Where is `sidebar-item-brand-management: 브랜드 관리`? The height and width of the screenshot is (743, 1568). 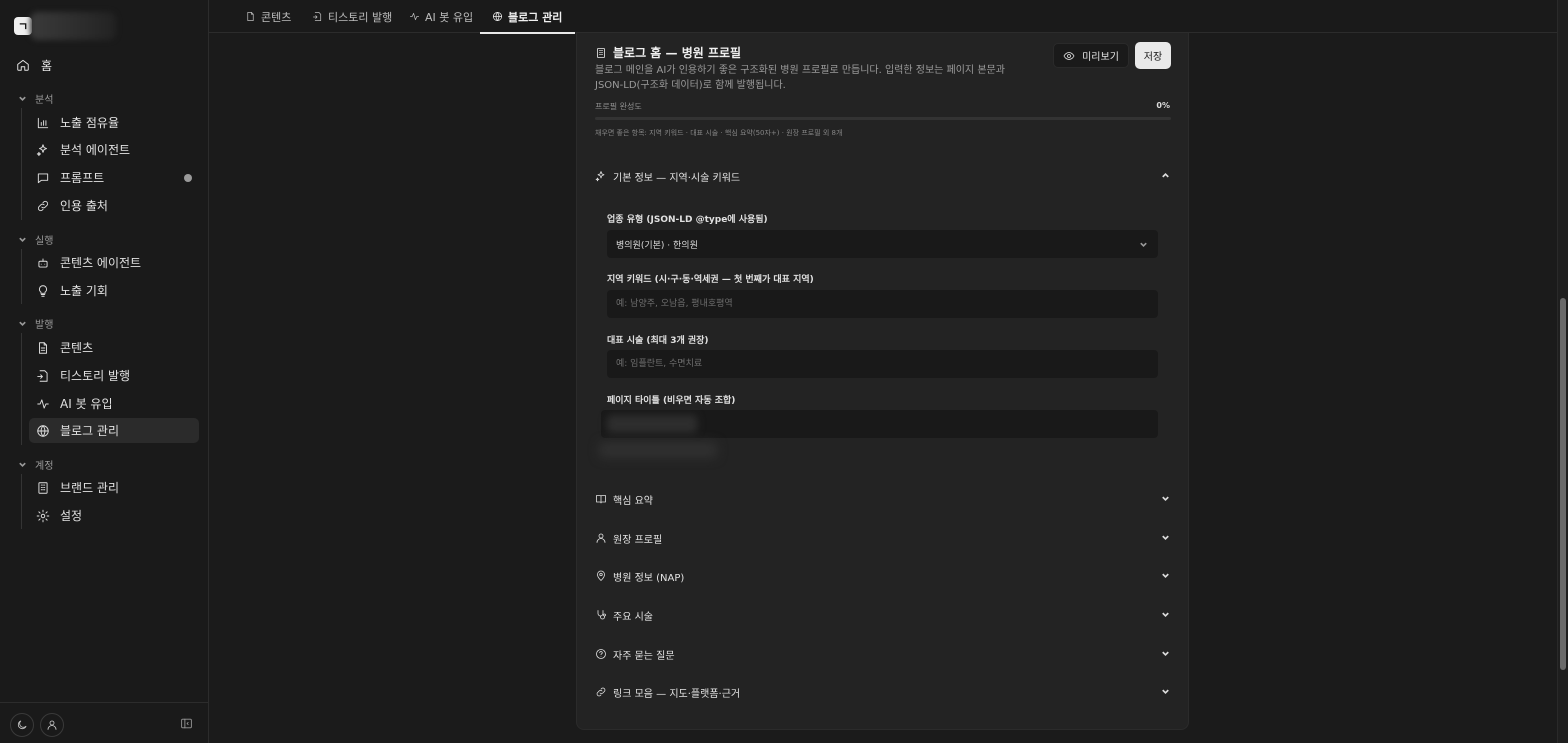 sidebar-item-brand-management: 브랜드 관리 is located at coordinates (114, 487).